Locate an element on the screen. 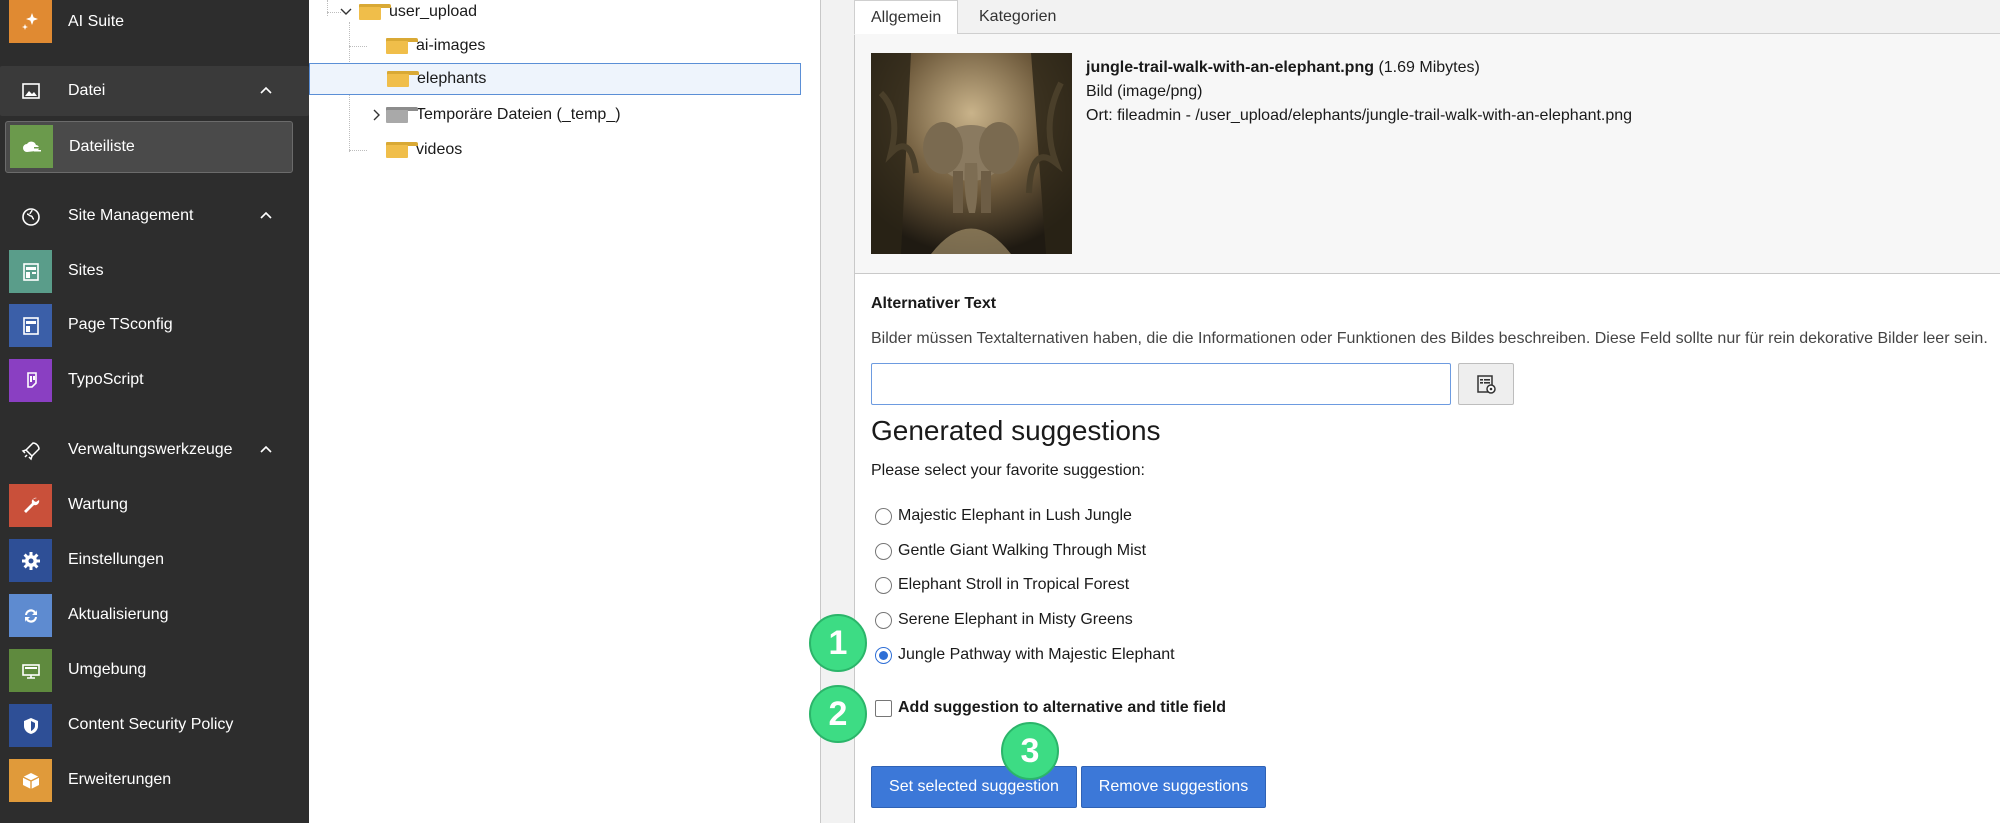 The width and height of the screenshot is (2000, 823). tab-kategorien: Kategorien is located at coordinates (1017, 17).